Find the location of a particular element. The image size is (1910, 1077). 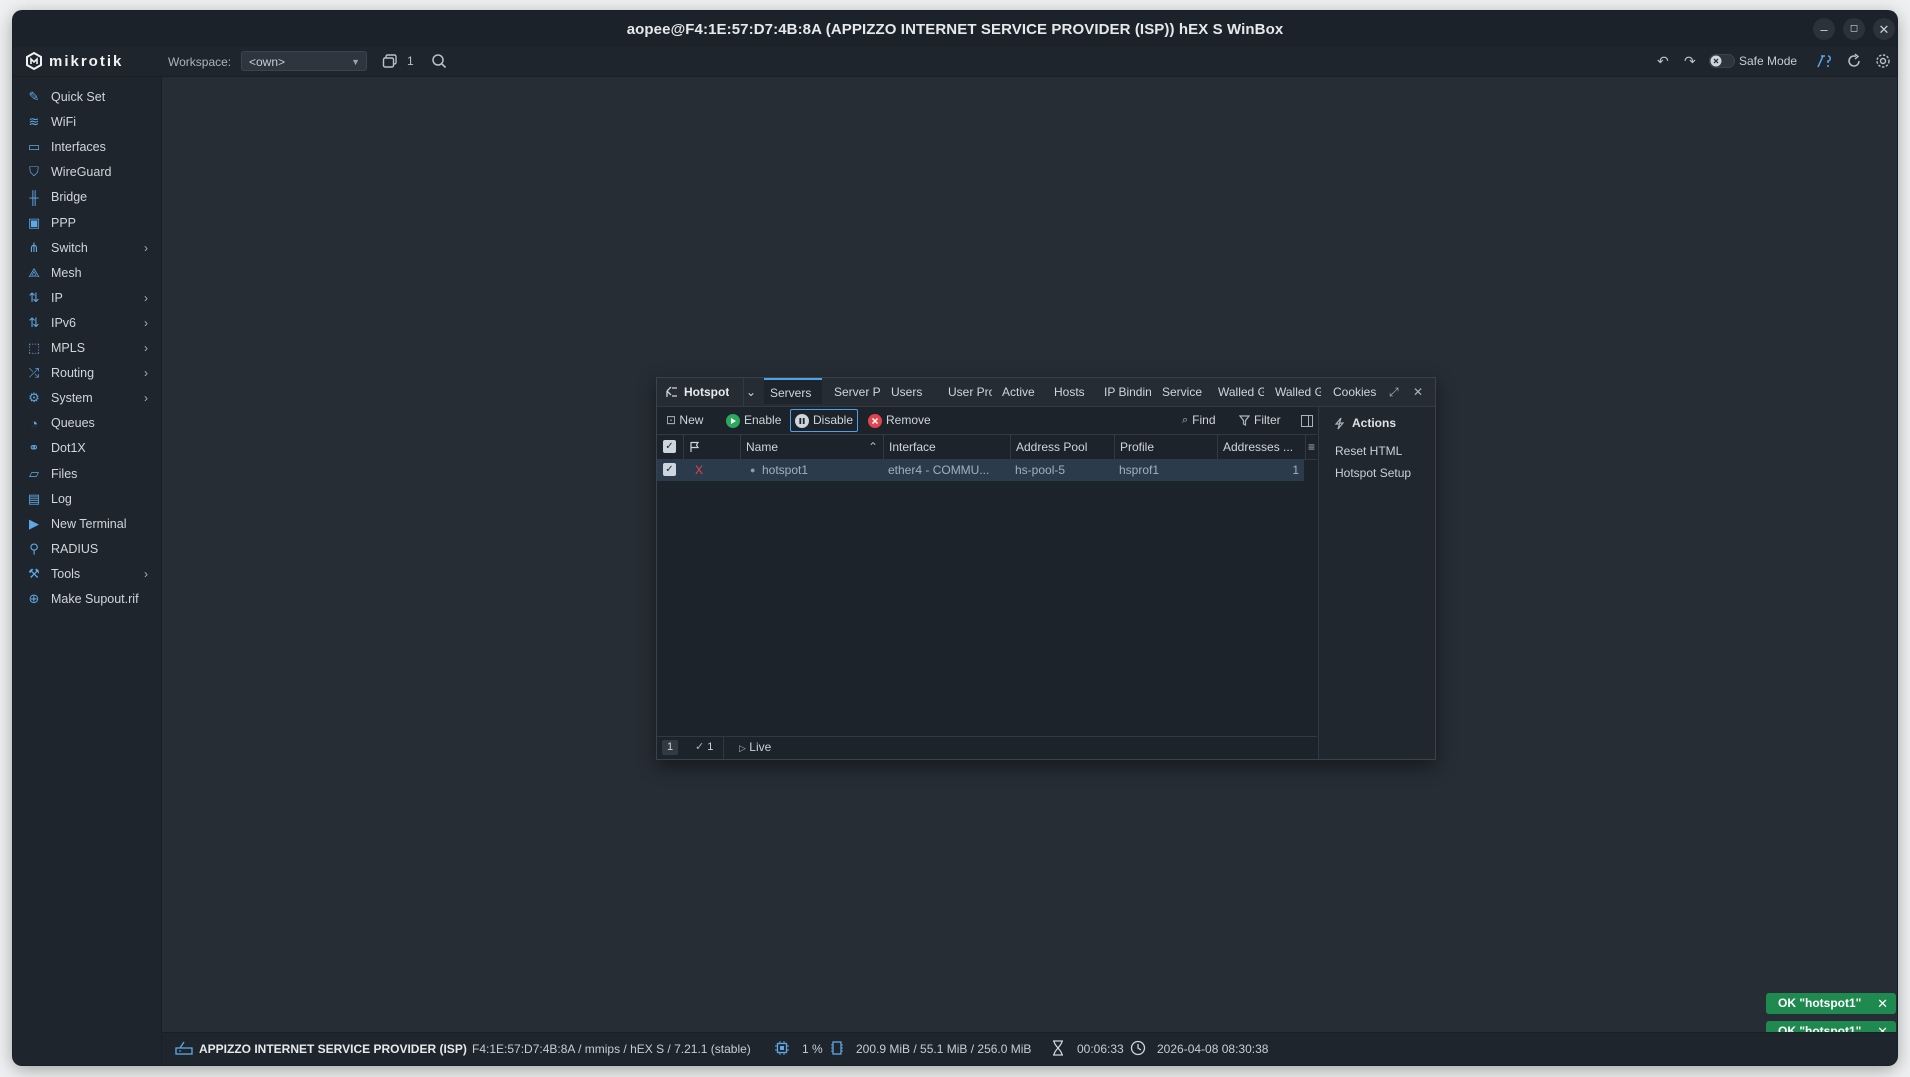

disable-button: Disable is located at coordinates (824, 420).